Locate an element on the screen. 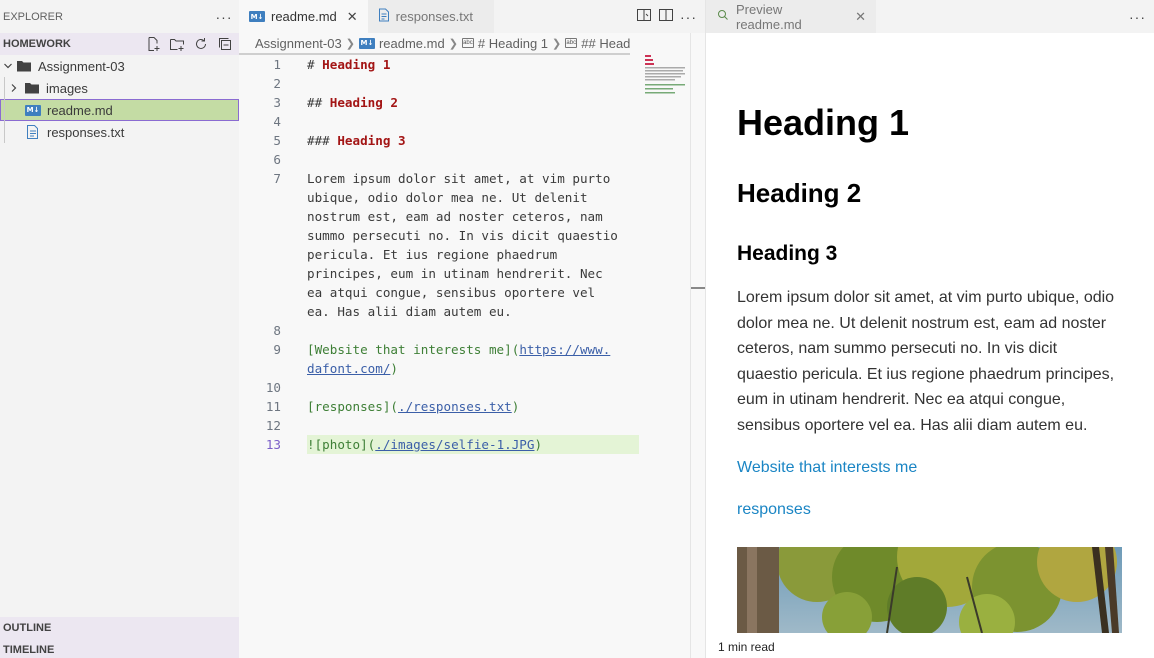  code-line-current: 13 ![photo](./images/selfie-1.JPG) is located at coordinates (464, 444).